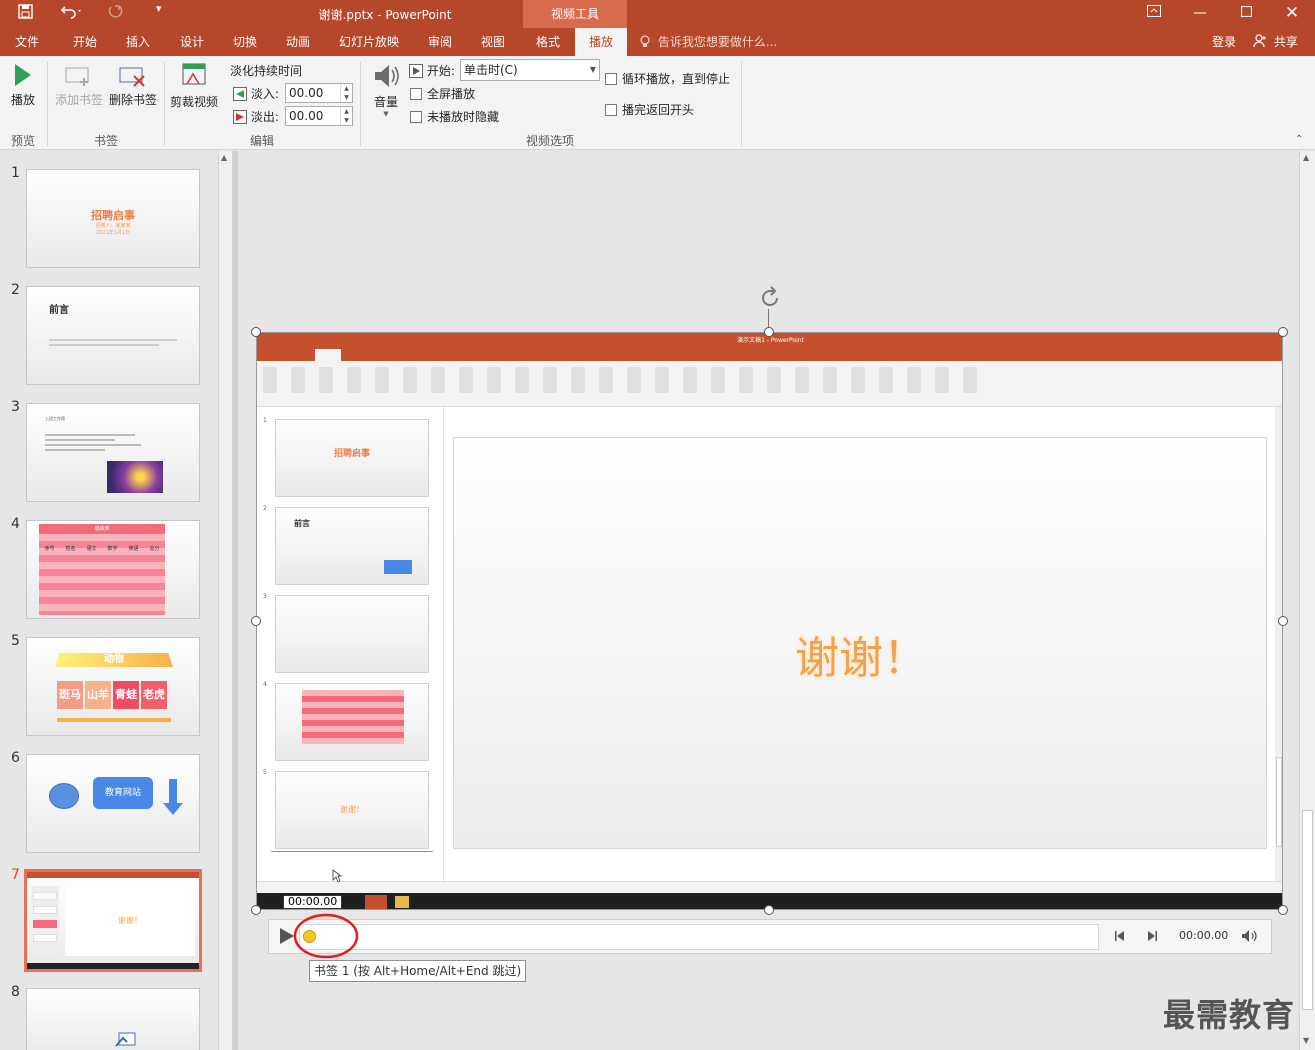 The image size is (1315, 1050). Describe the element at coordinates (98, 695) in the screenshot. I see `thumb-tile: 山羊` at that location.